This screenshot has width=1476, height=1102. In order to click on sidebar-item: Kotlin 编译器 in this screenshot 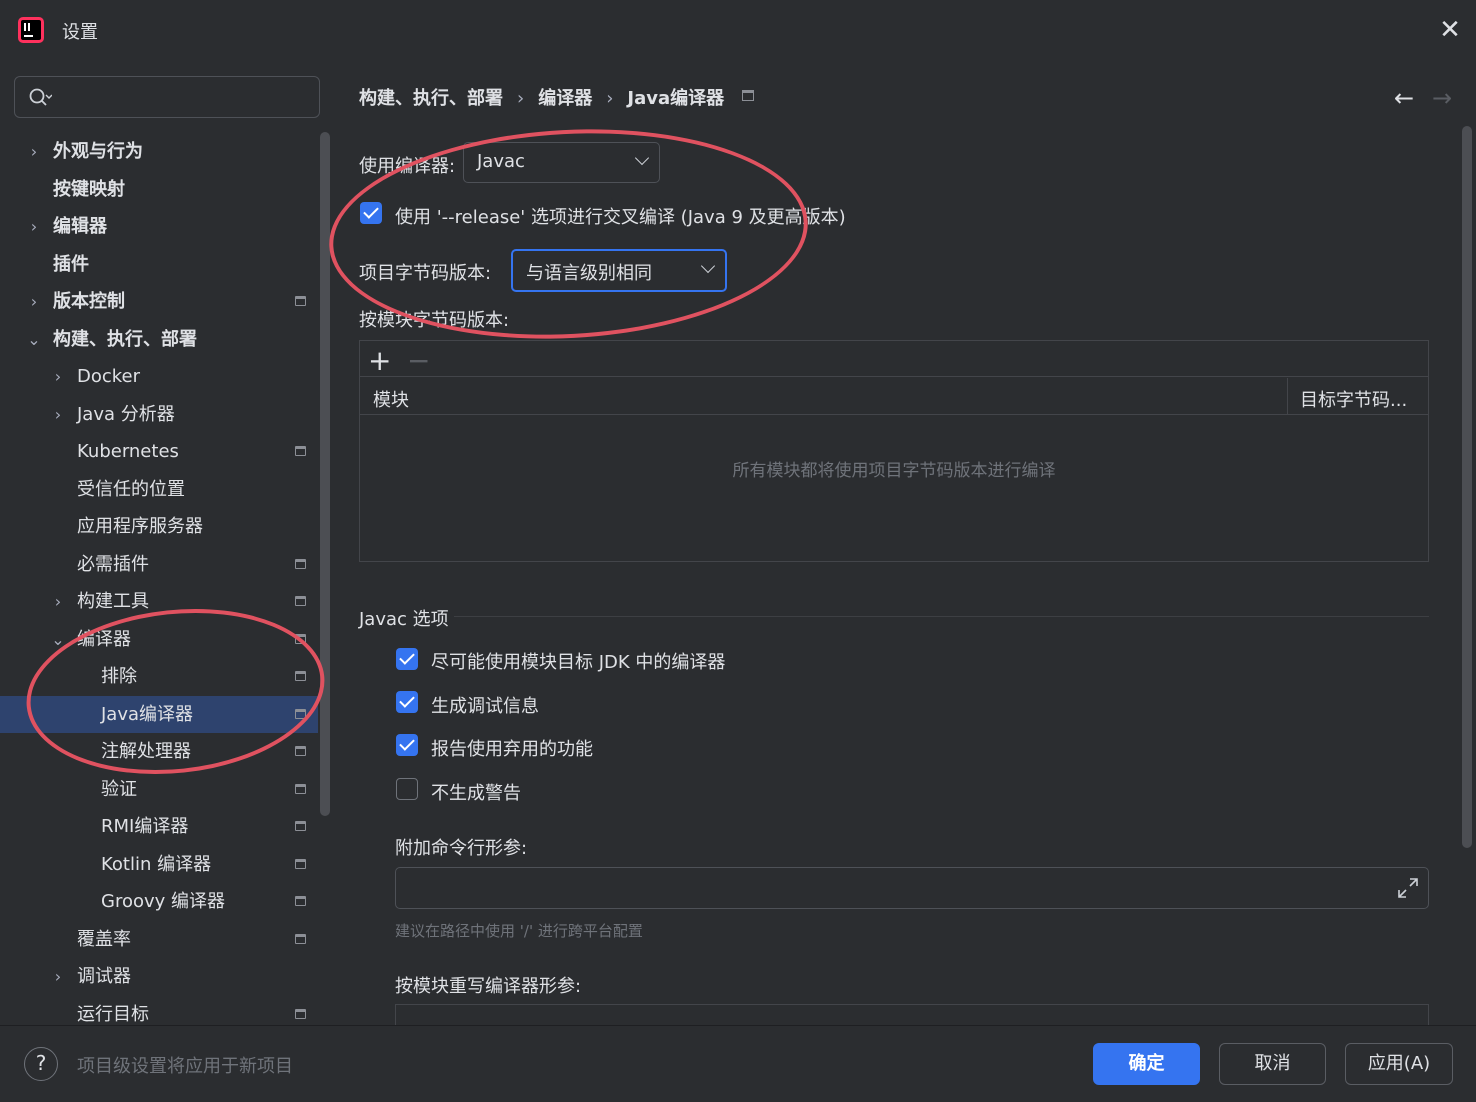, I will do `click(166, 864)`.